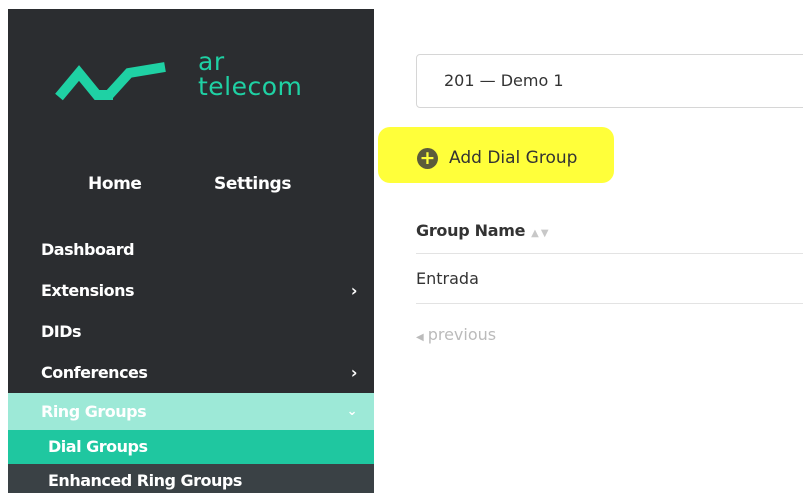 The width and height of the screenshot is (803, 493). What do you see at coordinates (609, 231) in the screenshot?
I see `column-header-group-name: Group Name ▲▼` at bounding box center [609, 231].